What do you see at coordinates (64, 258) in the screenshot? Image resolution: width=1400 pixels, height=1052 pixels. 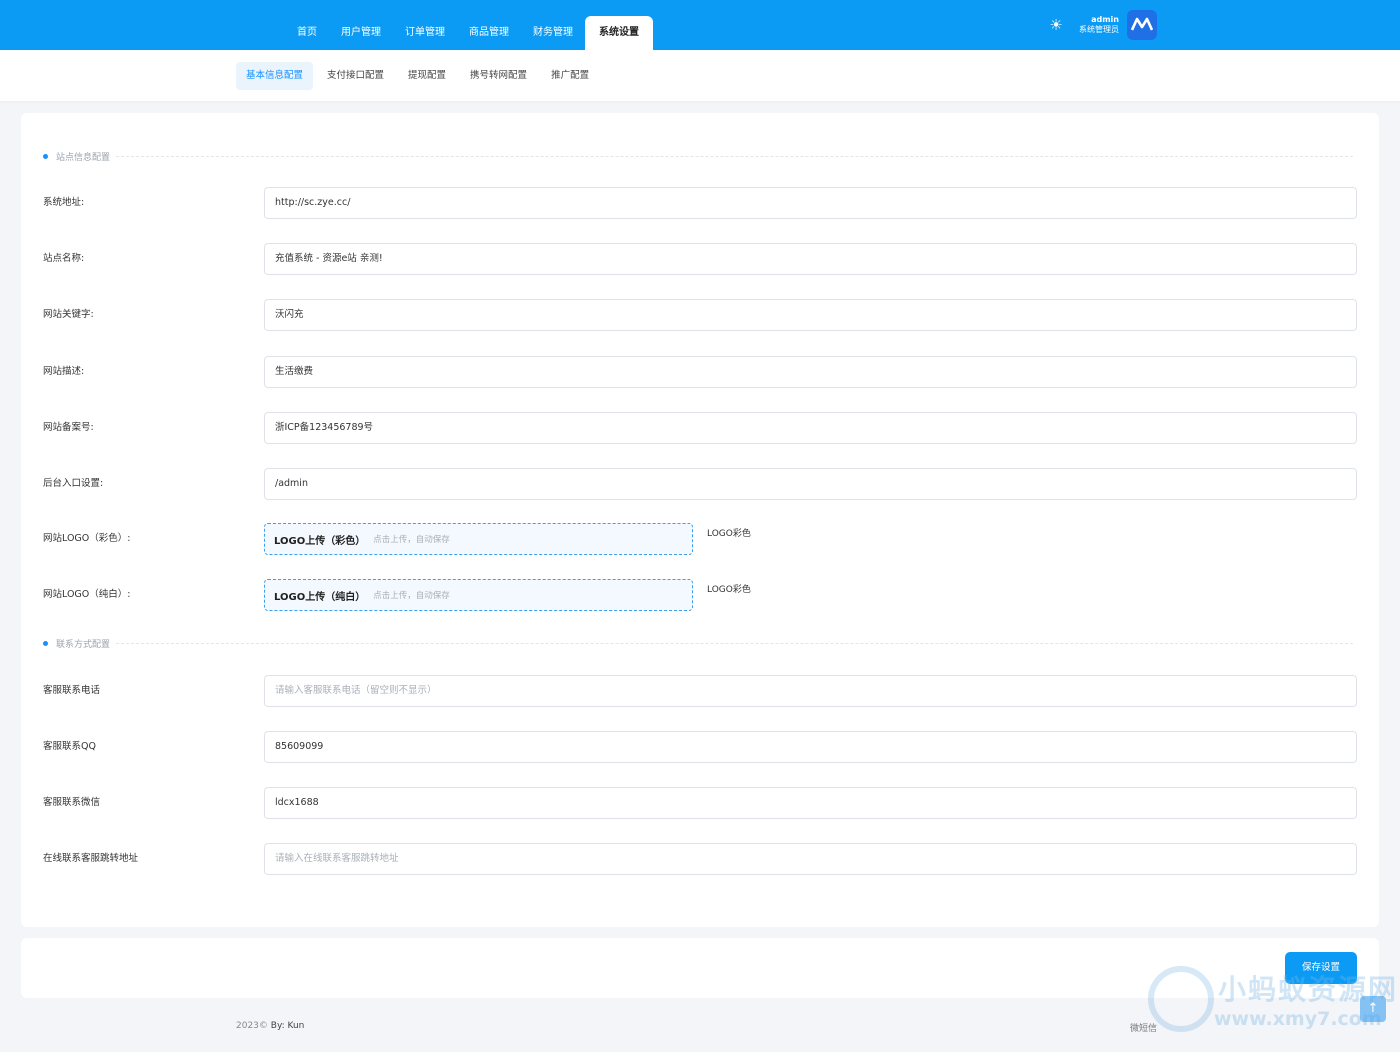 I see `field-label: 站点名称:` at bounding box center [64, 258].